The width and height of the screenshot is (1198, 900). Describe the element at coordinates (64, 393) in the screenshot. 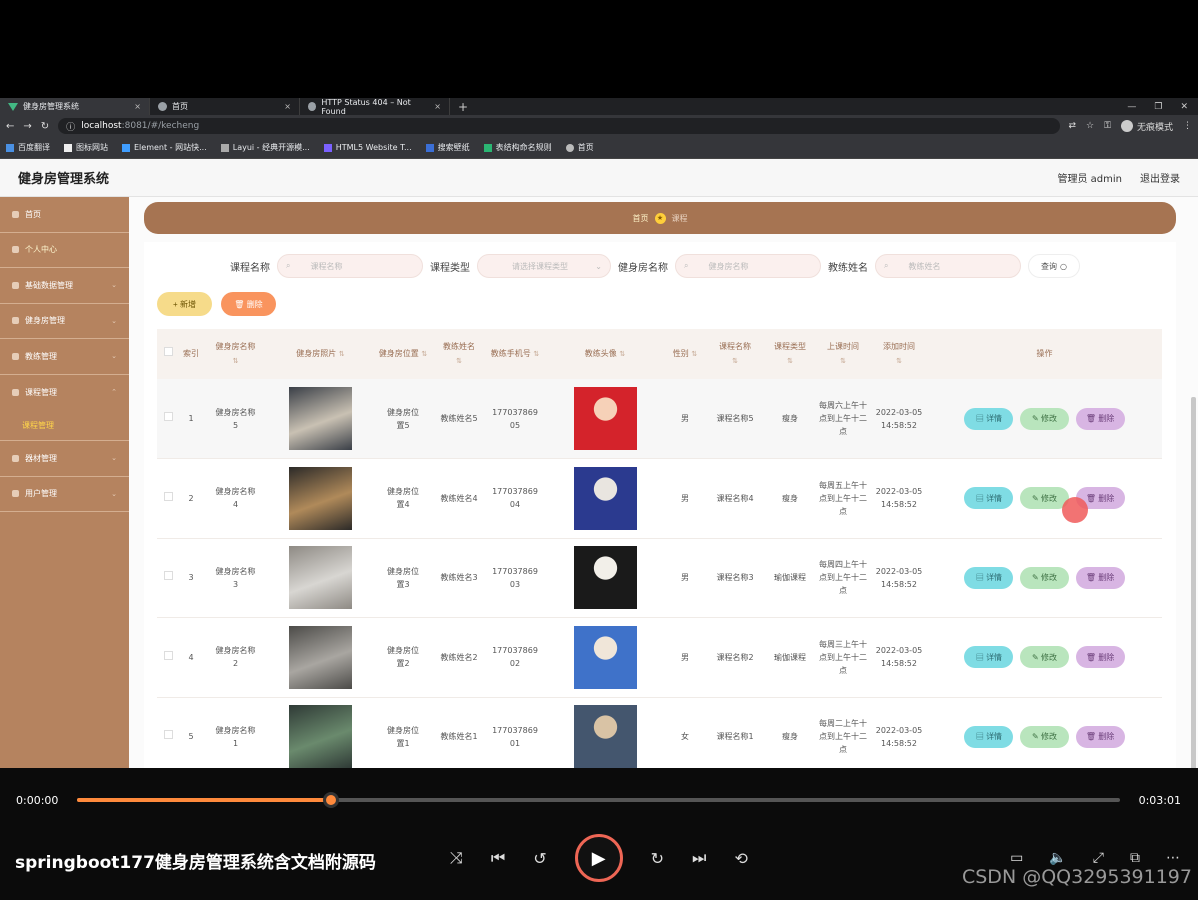

I see `sidebar-item-course: 课程管理 ⌃` at that location.